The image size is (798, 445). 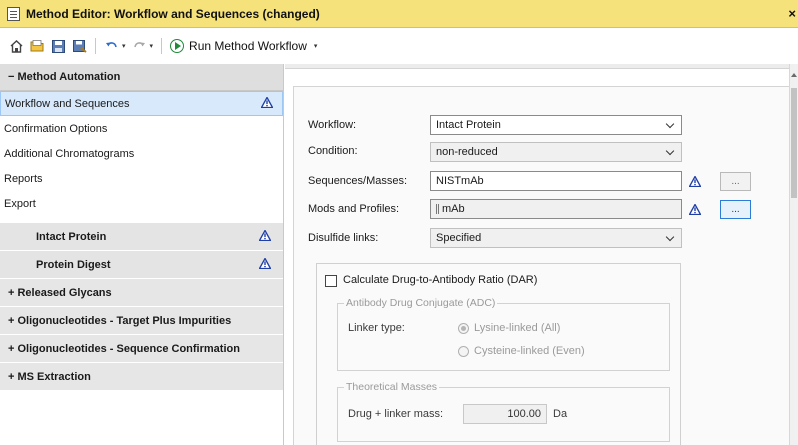 I want to click on workflow-value: Intact Protein, so click(x=468, y=125).